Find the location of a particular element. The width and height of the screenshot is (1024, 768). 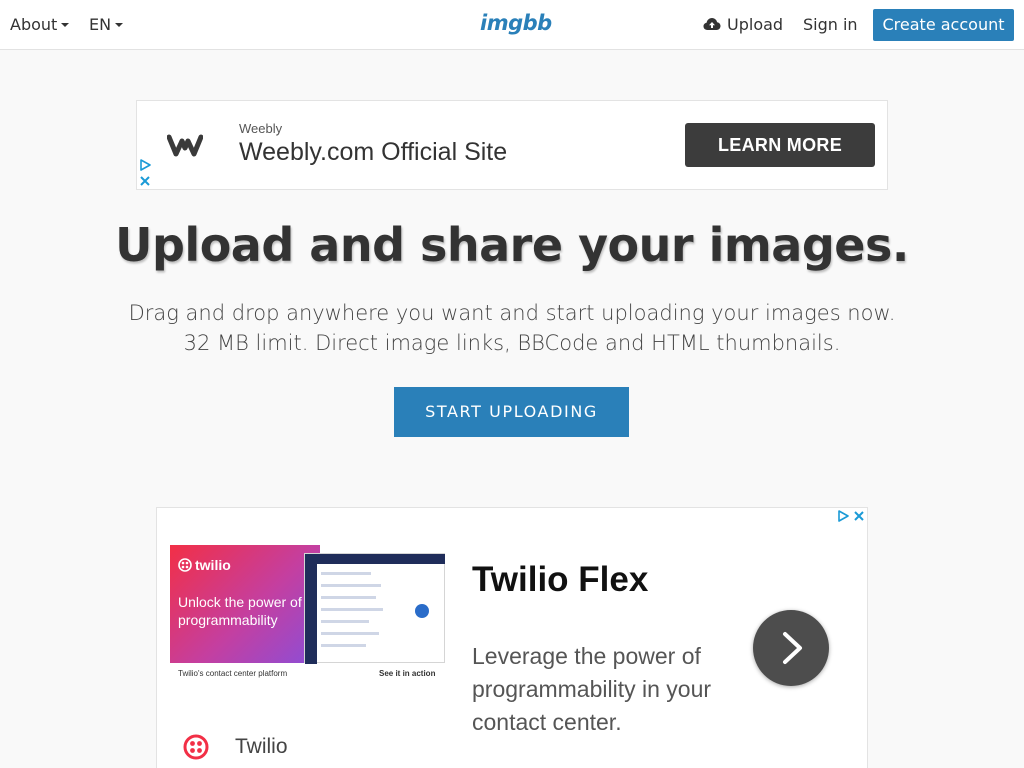

ad-next-button is located at coordinates (791, 648).